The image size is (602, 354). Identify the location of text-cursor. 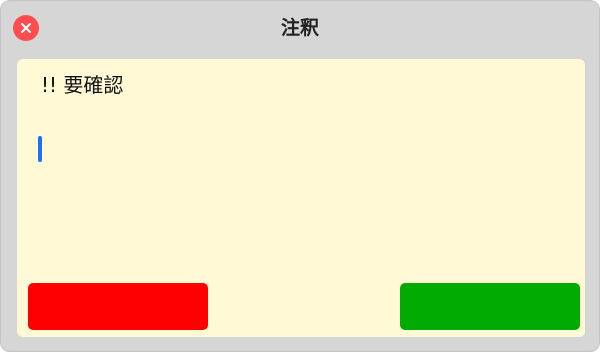
(40, 149).